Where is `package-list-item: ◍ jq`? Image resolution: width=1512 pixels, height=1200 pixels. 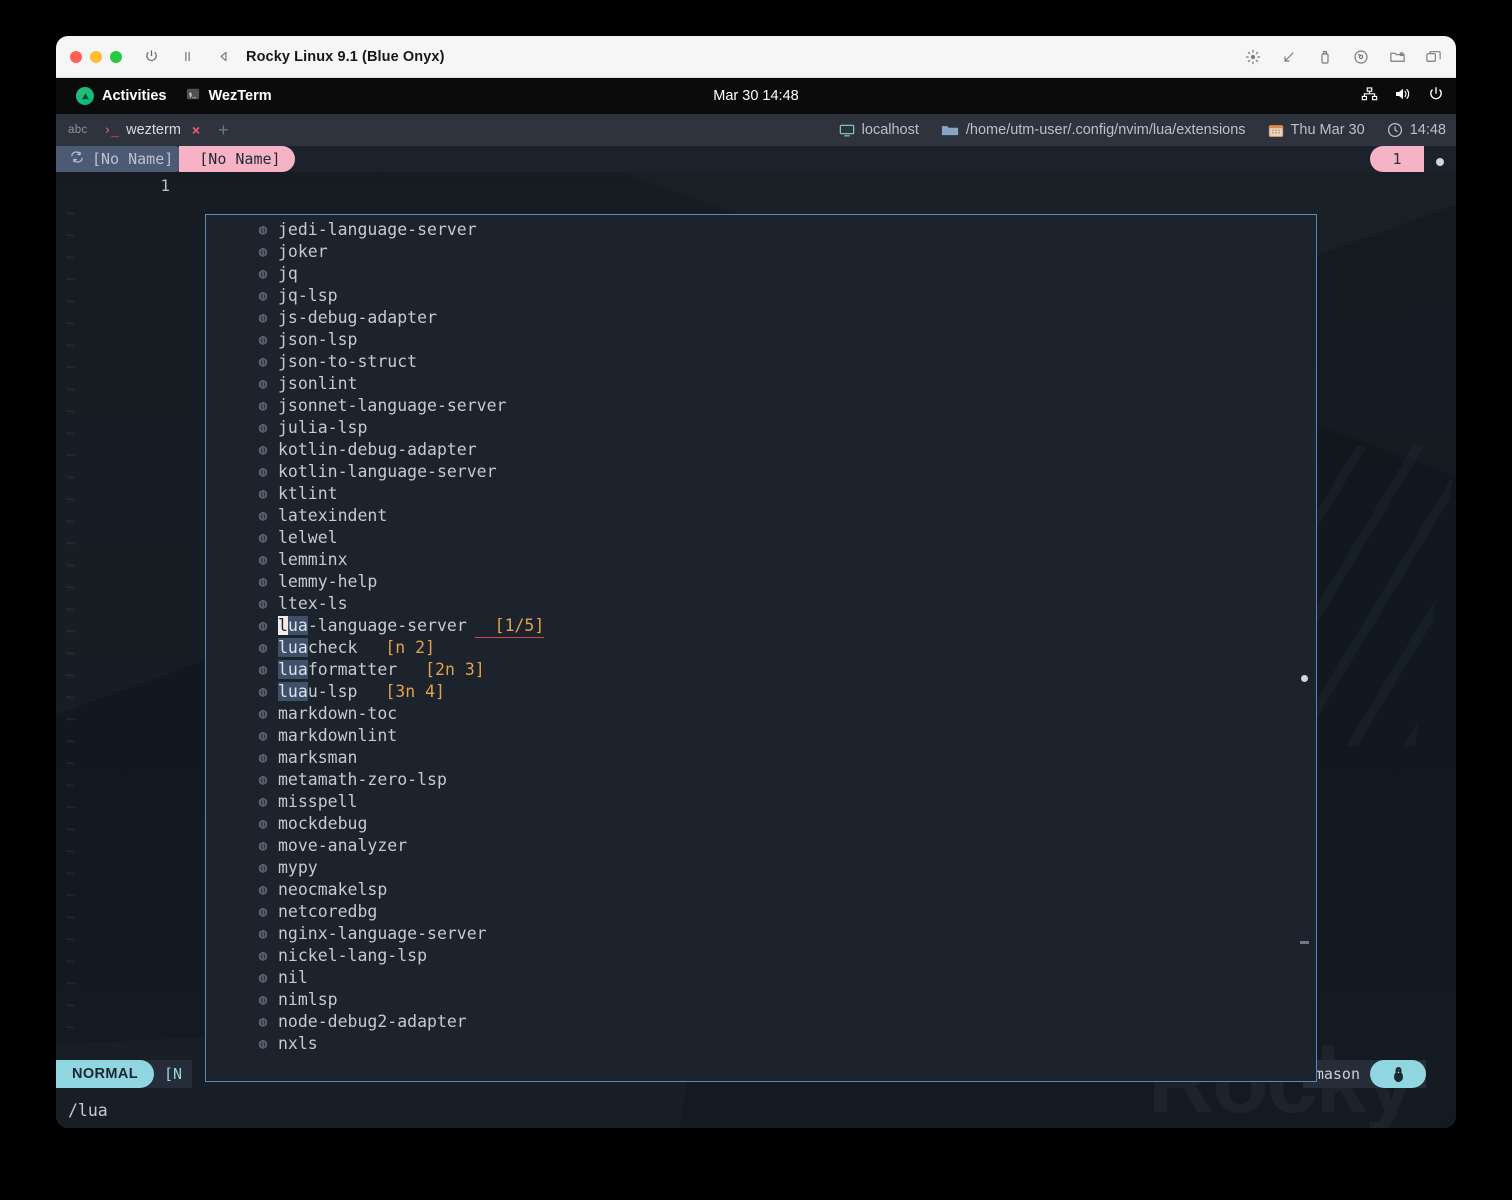 package-list-item: ◍ jq is located at coordinates (785, 274).